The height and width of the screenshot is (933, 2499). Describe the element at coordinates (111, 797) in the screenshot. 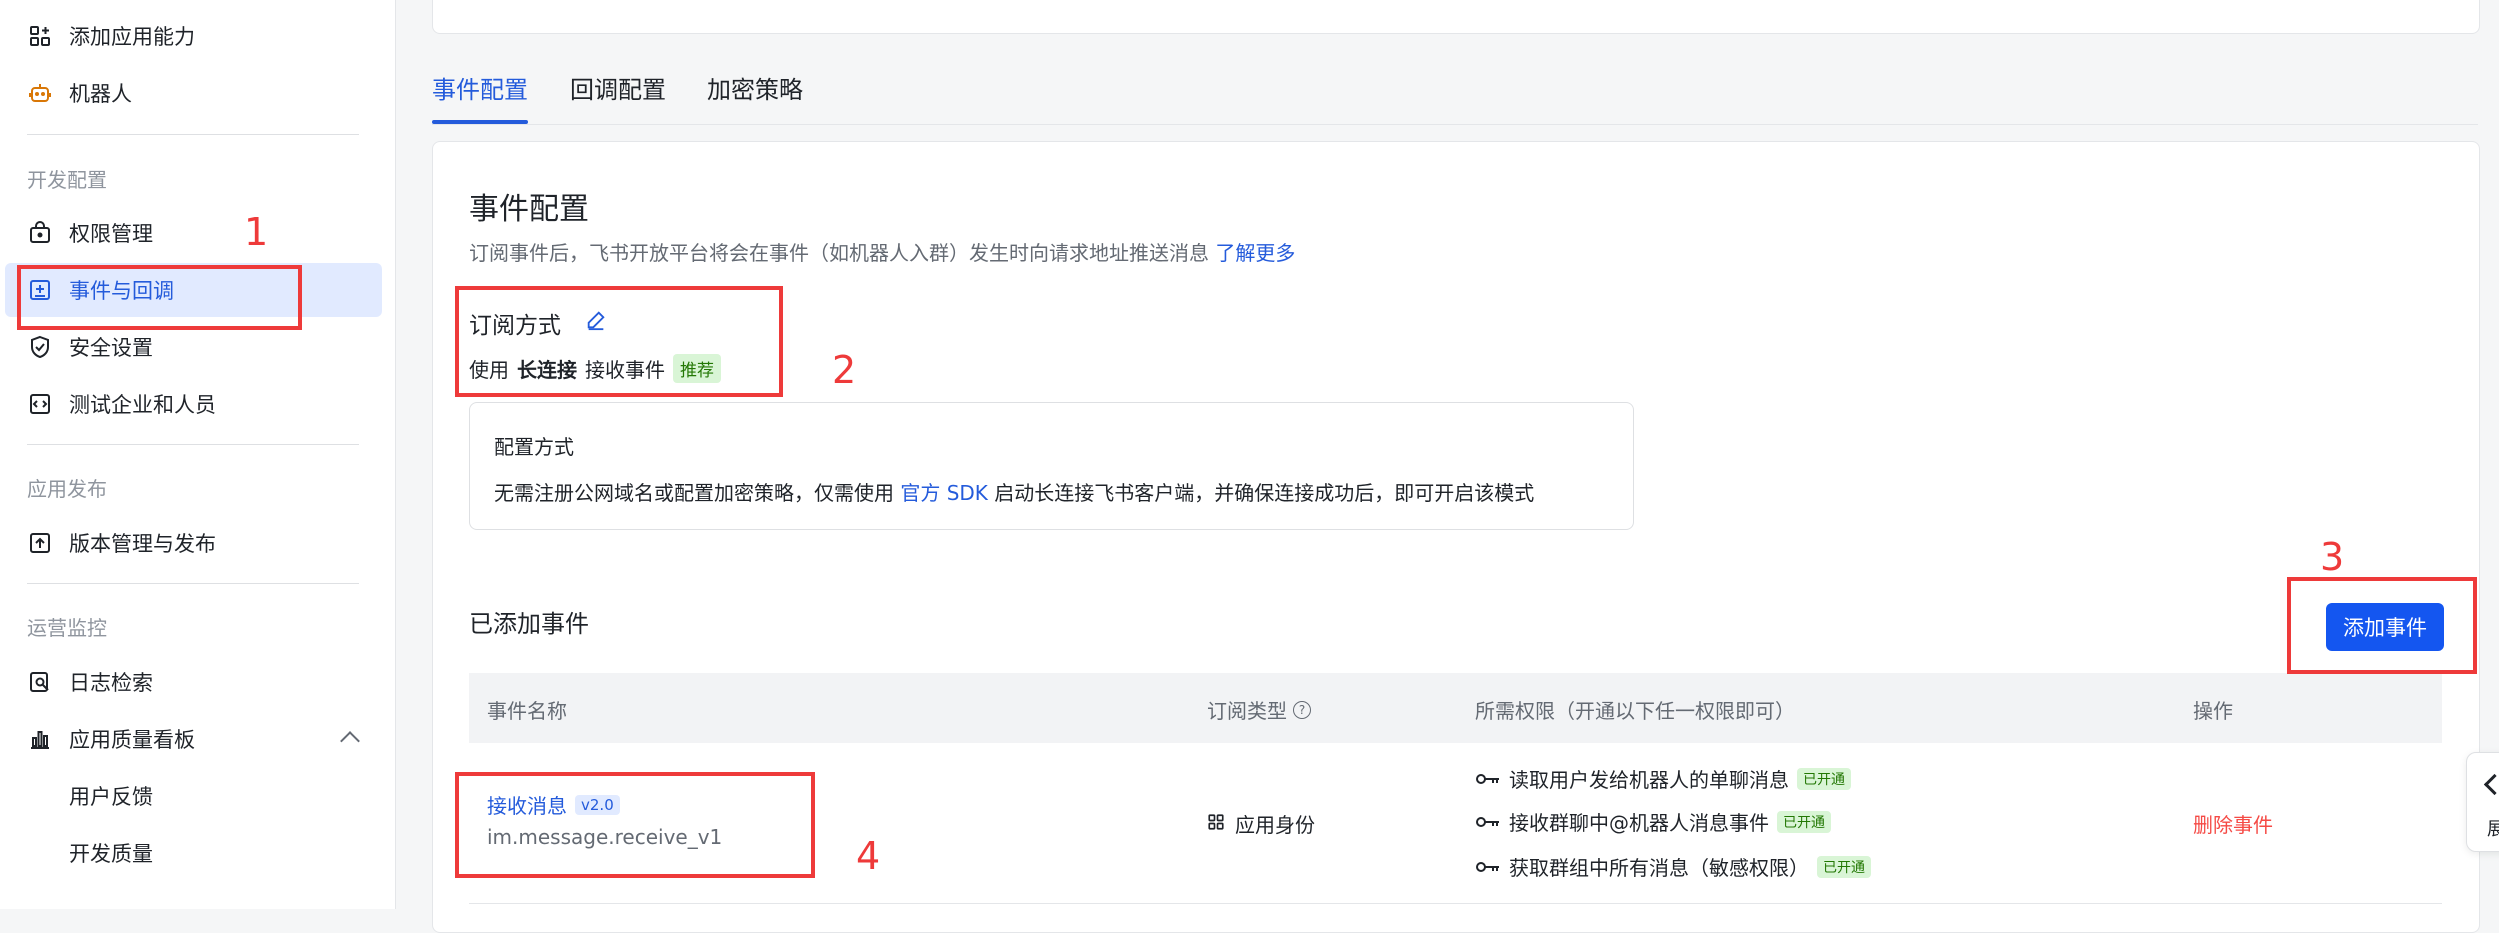

I see `sidebar-item-label: 用户反馈` at that location.